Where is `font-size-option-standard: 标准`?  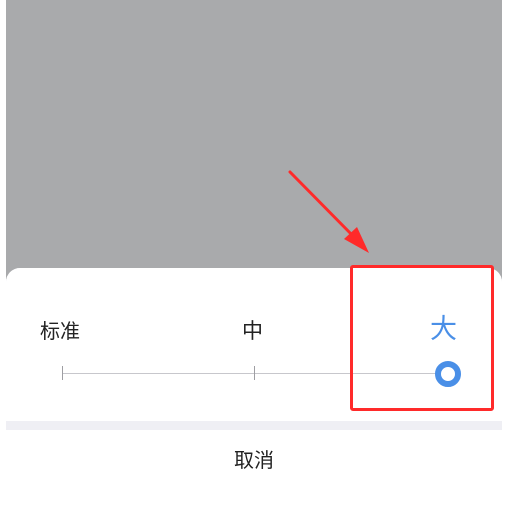 font-size-option-standard: 标准 is located at coordinates (60, 331).